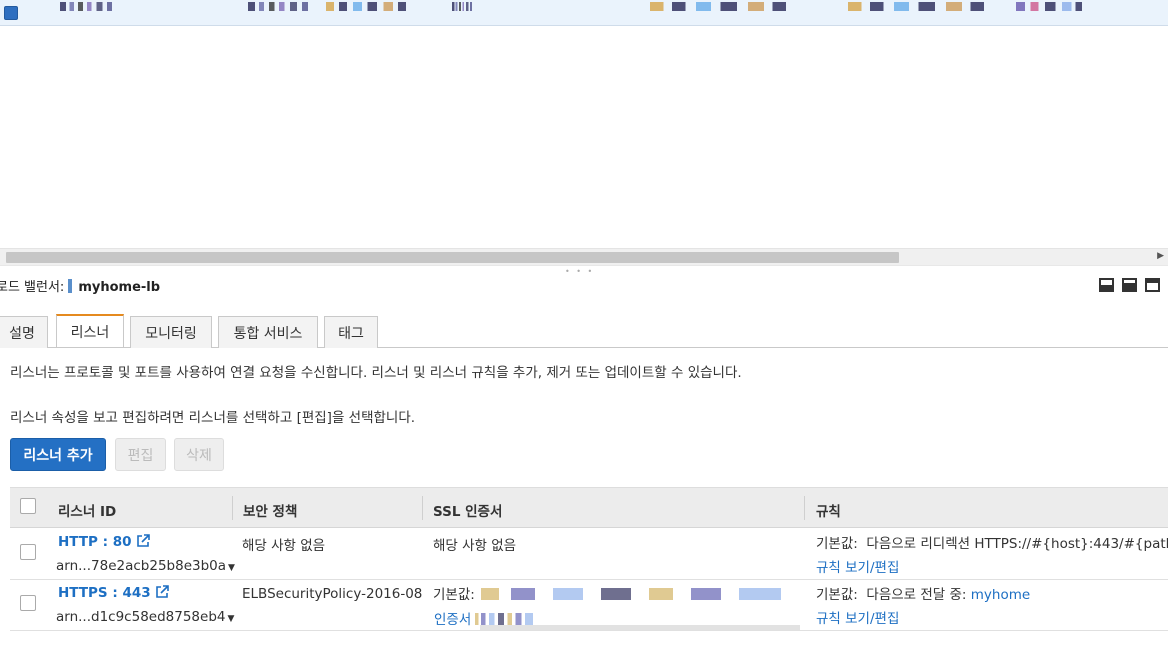 The height and width of the screenshot is (646, 1168). I want to click on rule-text: 다음으로 전달 중:, so click(916, 595).